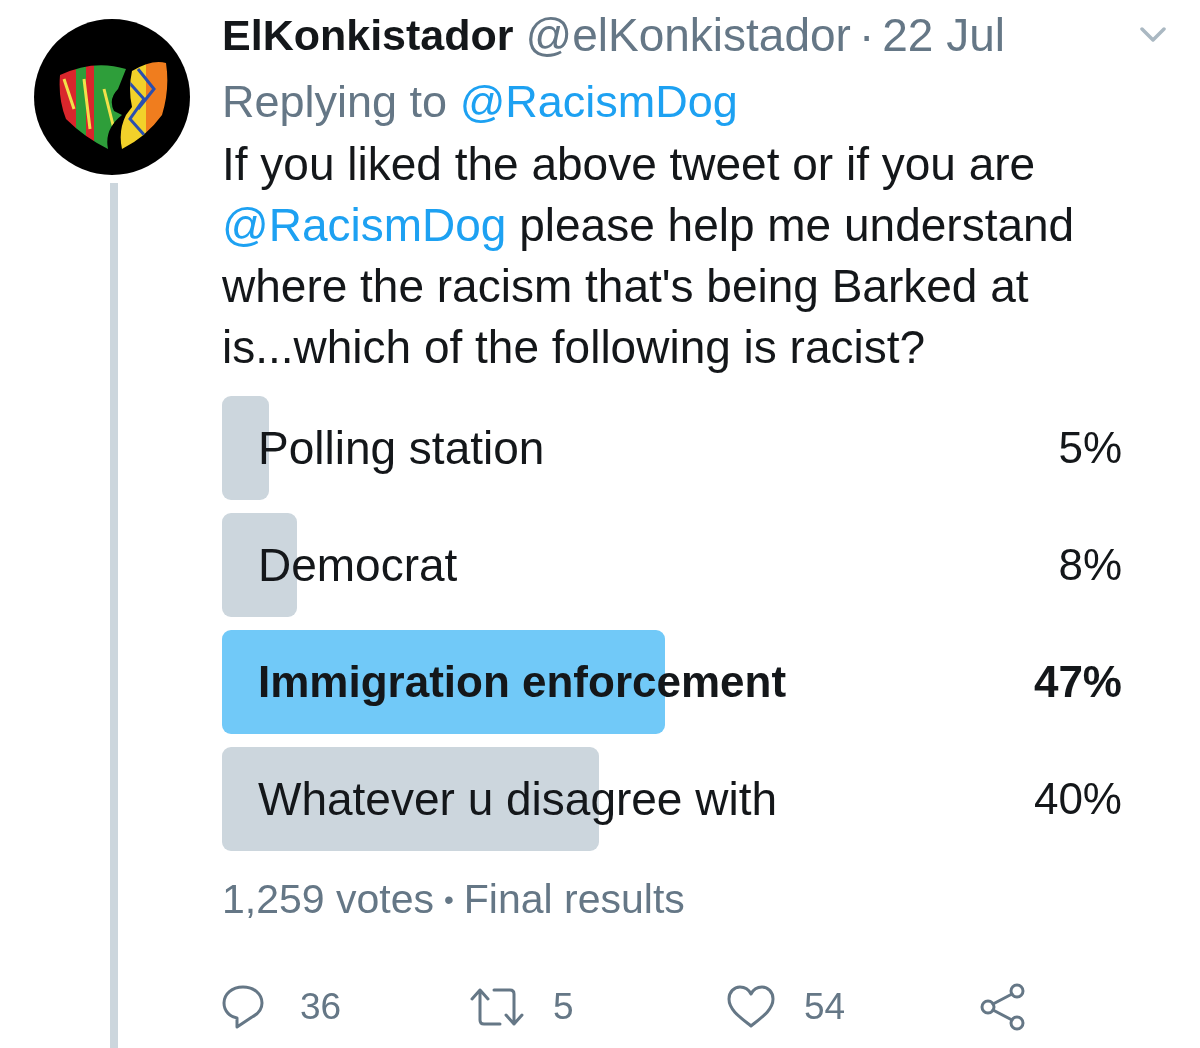 This screenshot has width=1200, height=1048. What do you see at coordinates (243, 1006) in the screenshot?
I see `speech-bubble-icon` at bounding box center [243, 1006].